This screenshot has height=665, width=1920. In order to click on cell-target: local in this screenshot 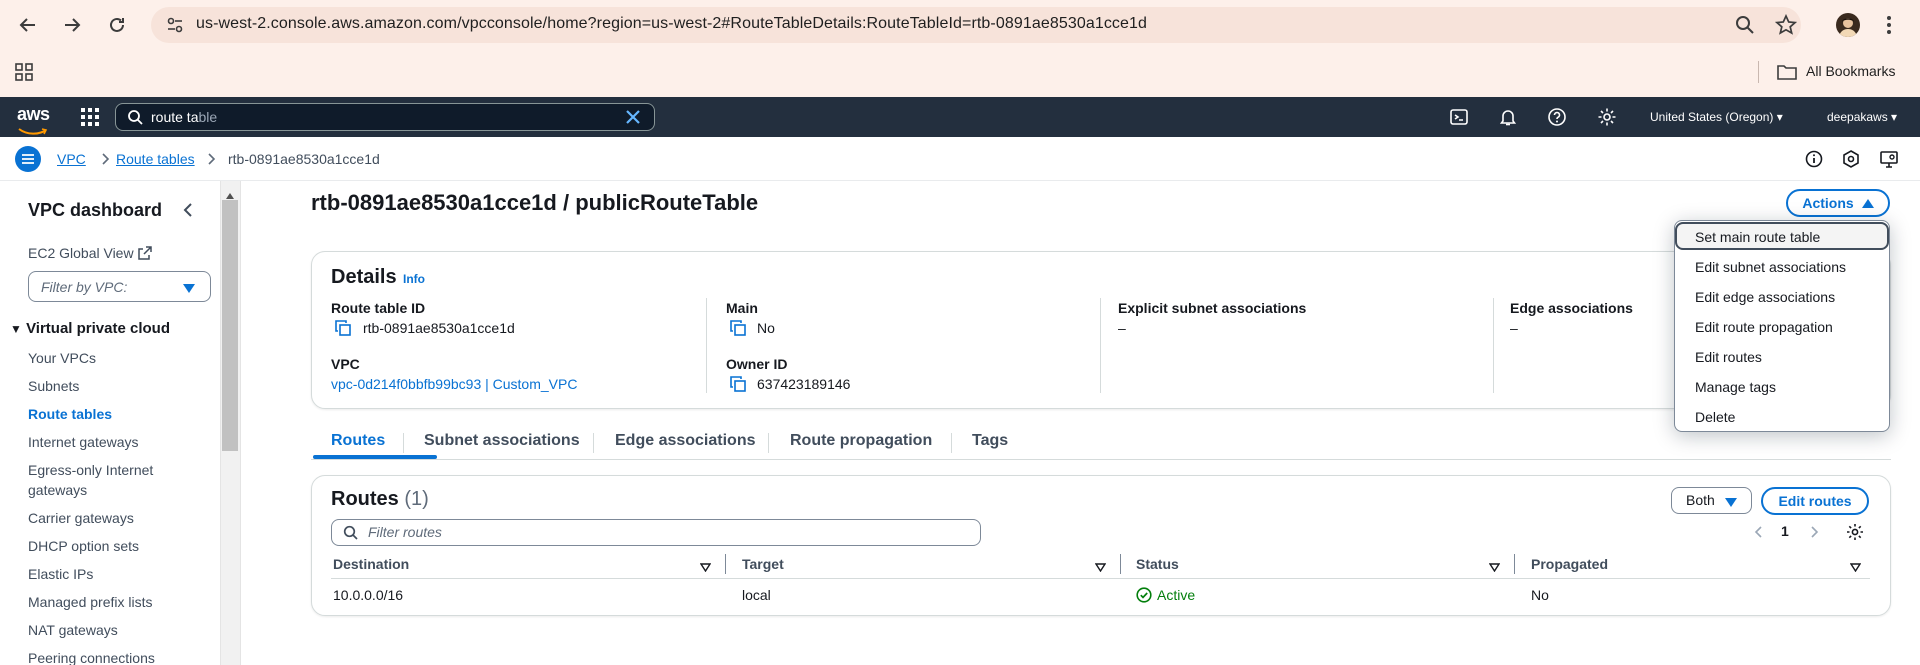, I will do `click(756, 595)`.